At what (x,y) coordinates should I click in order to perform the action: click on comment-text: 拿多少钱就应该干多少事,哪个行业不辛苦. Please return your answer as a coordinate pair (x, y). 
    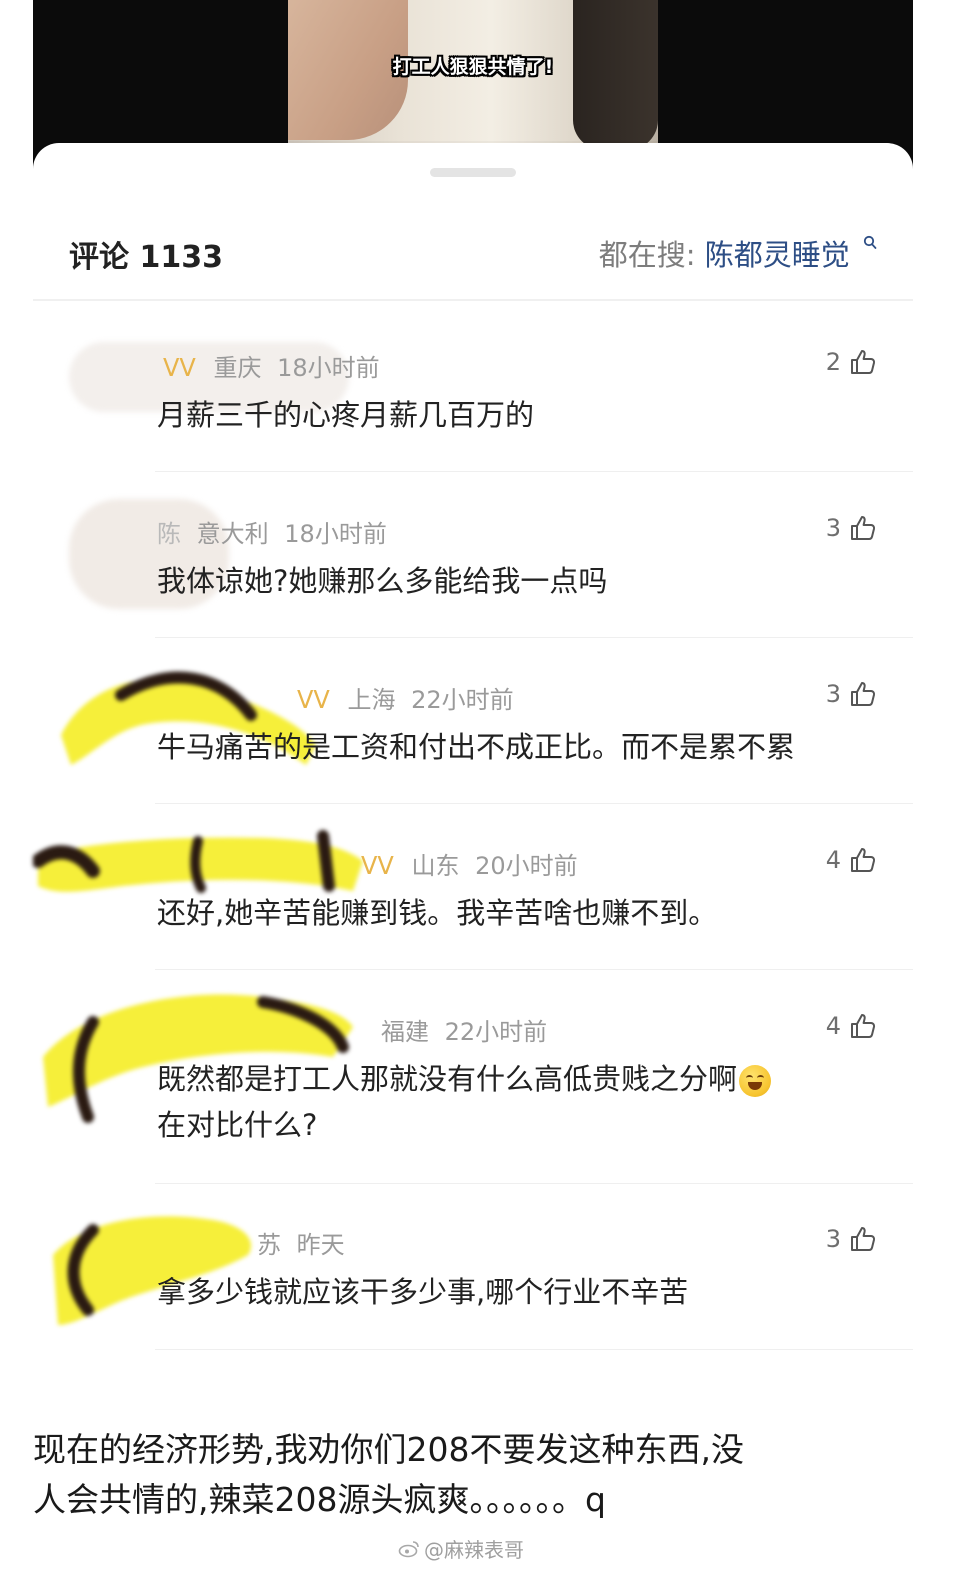
    Looking at the image, I should click on (423, 1292).